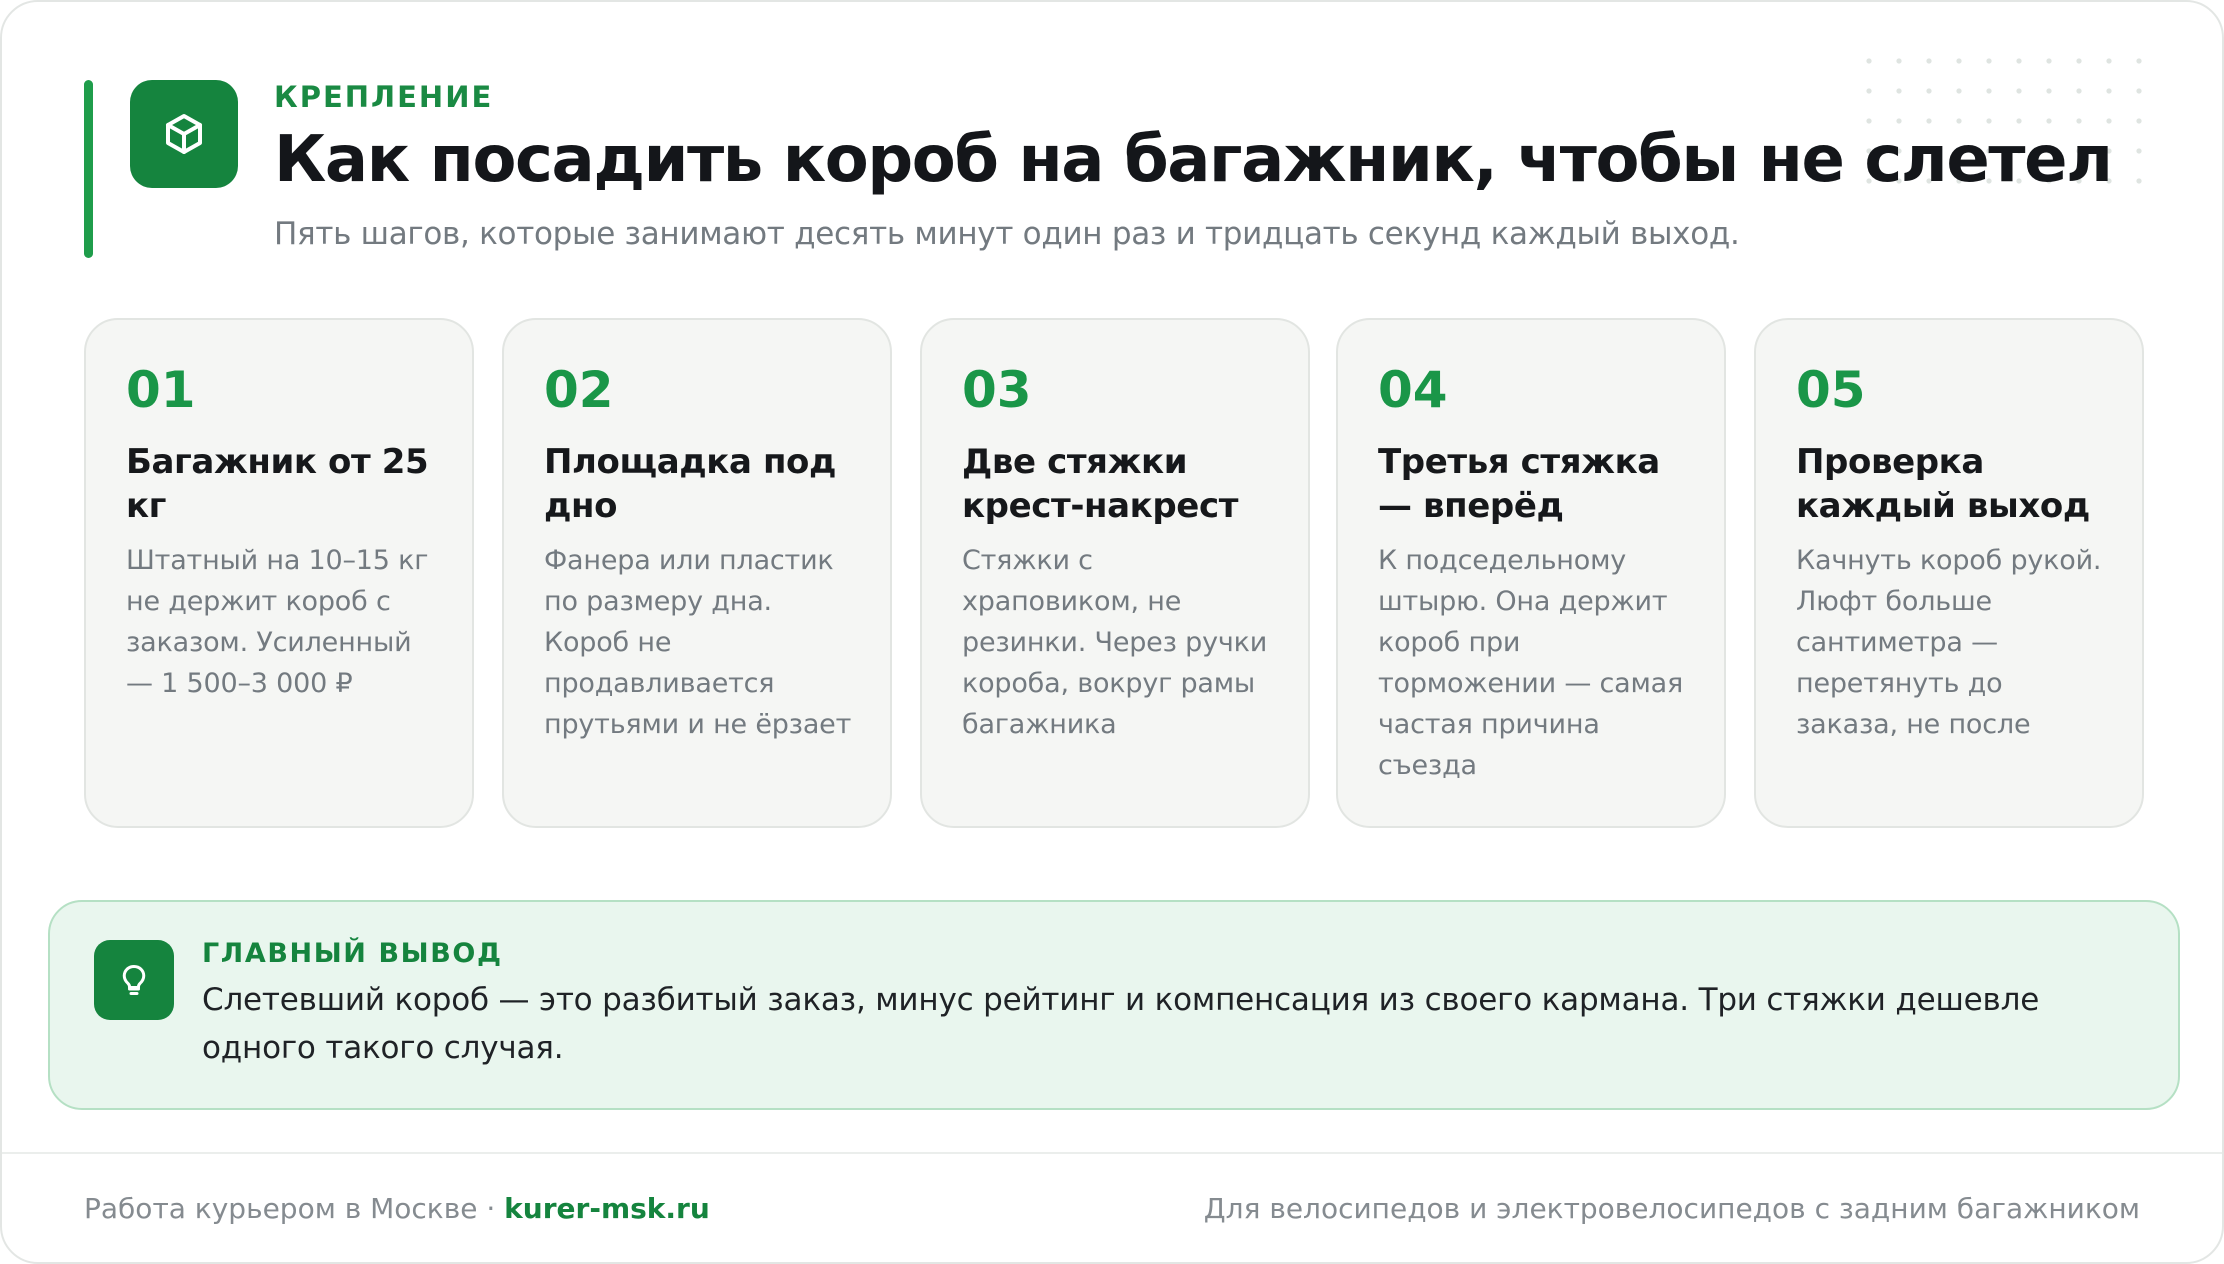  I want to click on header-icon-tile, so click(184, 134).